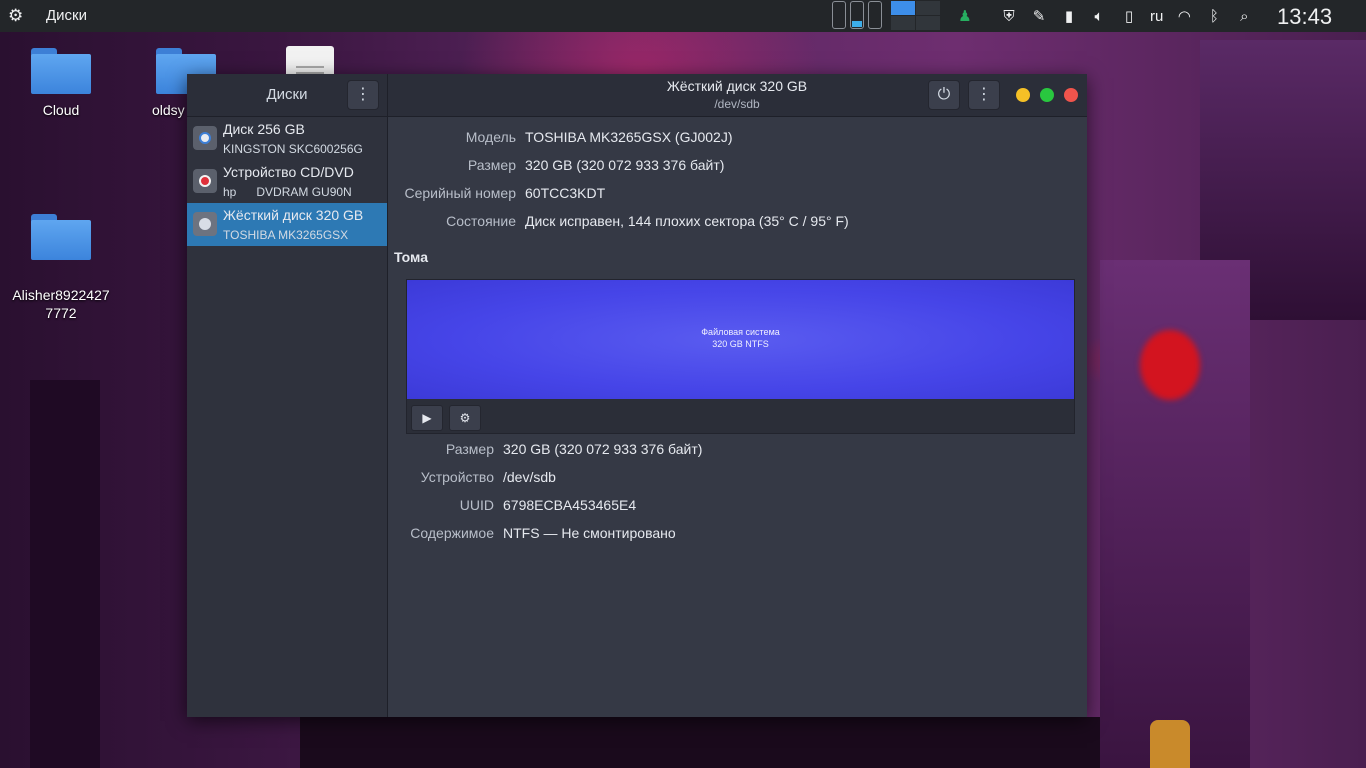 The height and width of the screenshot is (768, 1366). Describe the element at coordinates (1129, 16) in the screenshot. I see `usb-device-icon: ▯` at that location.